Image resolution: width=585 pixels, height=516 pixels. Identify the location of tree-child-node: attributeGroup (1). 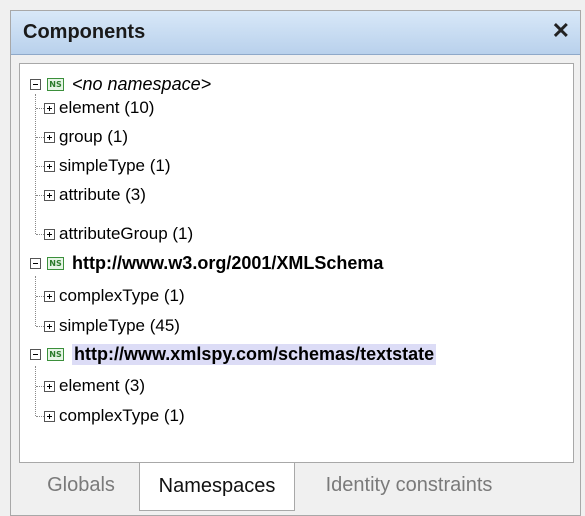
(118, 234).